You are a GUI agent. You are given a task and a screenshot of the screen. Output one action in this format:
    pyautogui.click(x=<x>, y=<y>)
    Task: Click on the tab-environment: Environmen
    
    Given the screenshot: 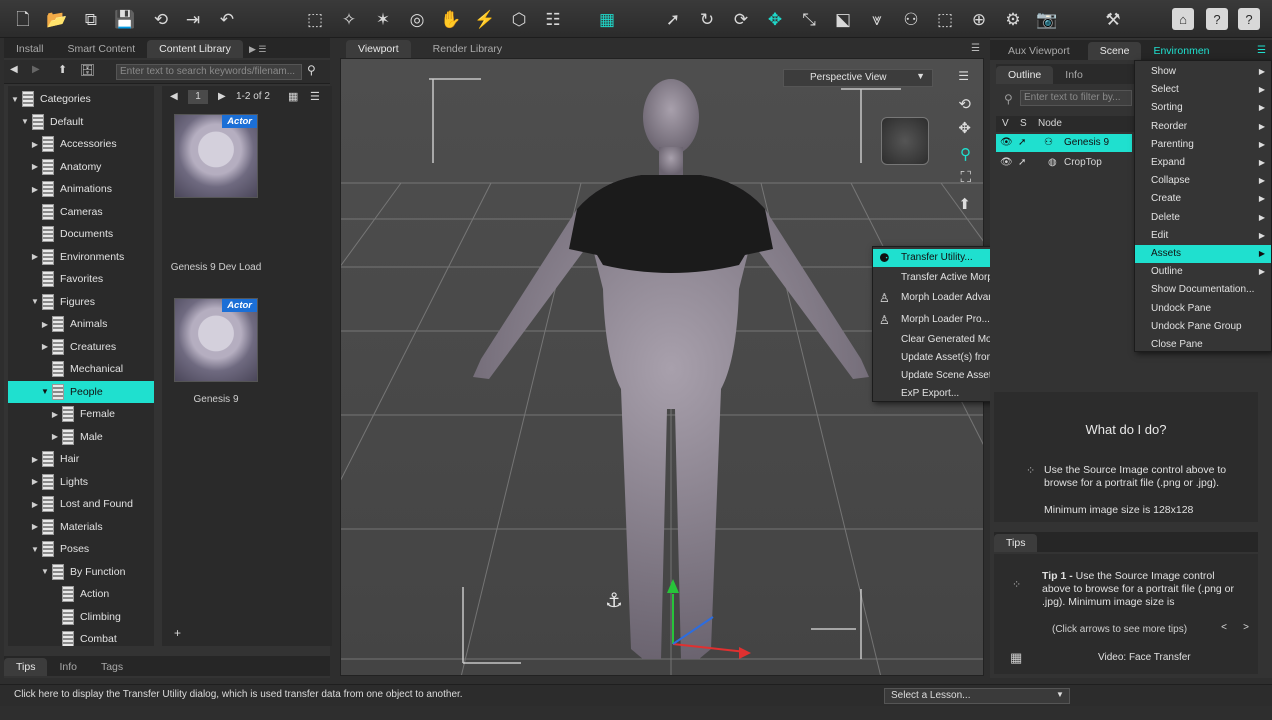 What is the action you would take?
    pyautogui.click(x=1181, y=51)
    